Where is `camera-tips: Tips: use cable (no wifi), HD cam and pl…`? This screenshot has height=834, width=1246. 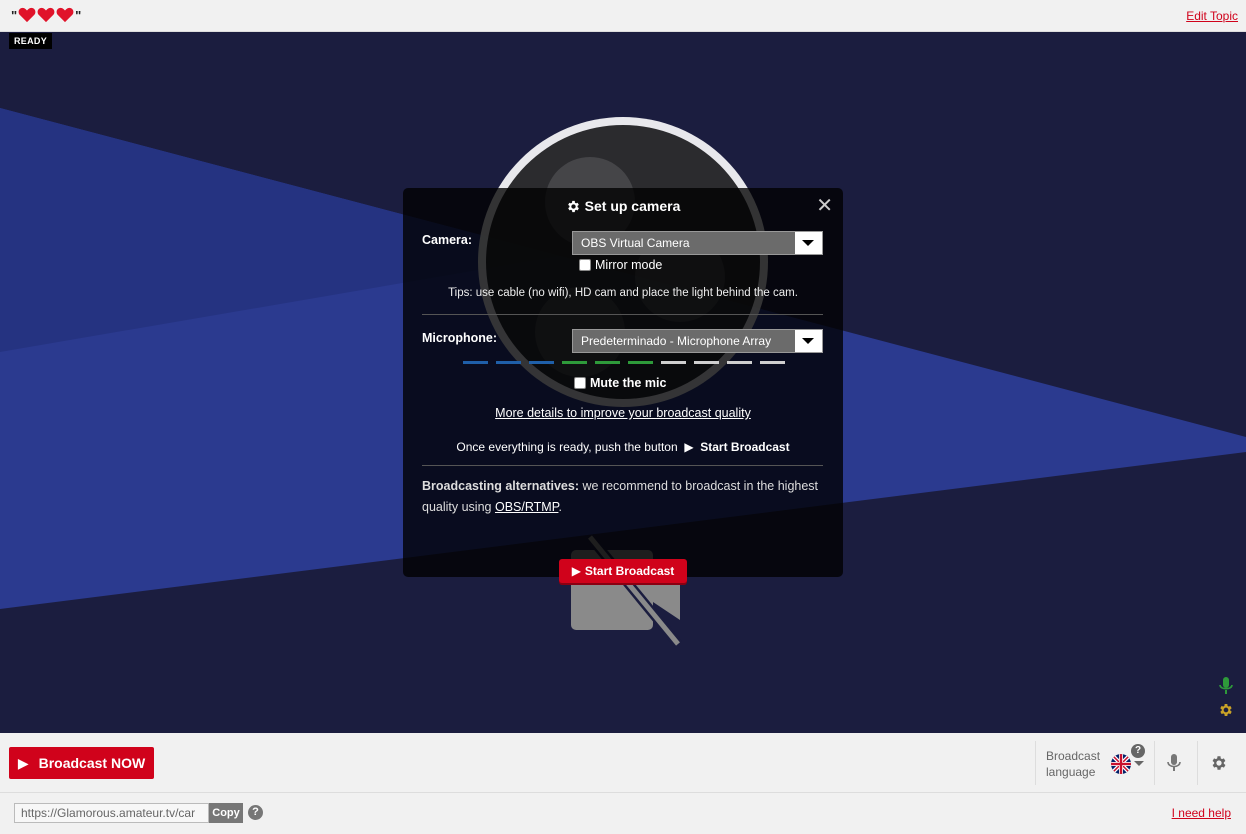
camera-tips: Tips: use cable (no wifi), HD cam and pl… is located at coordinates (623, 293).